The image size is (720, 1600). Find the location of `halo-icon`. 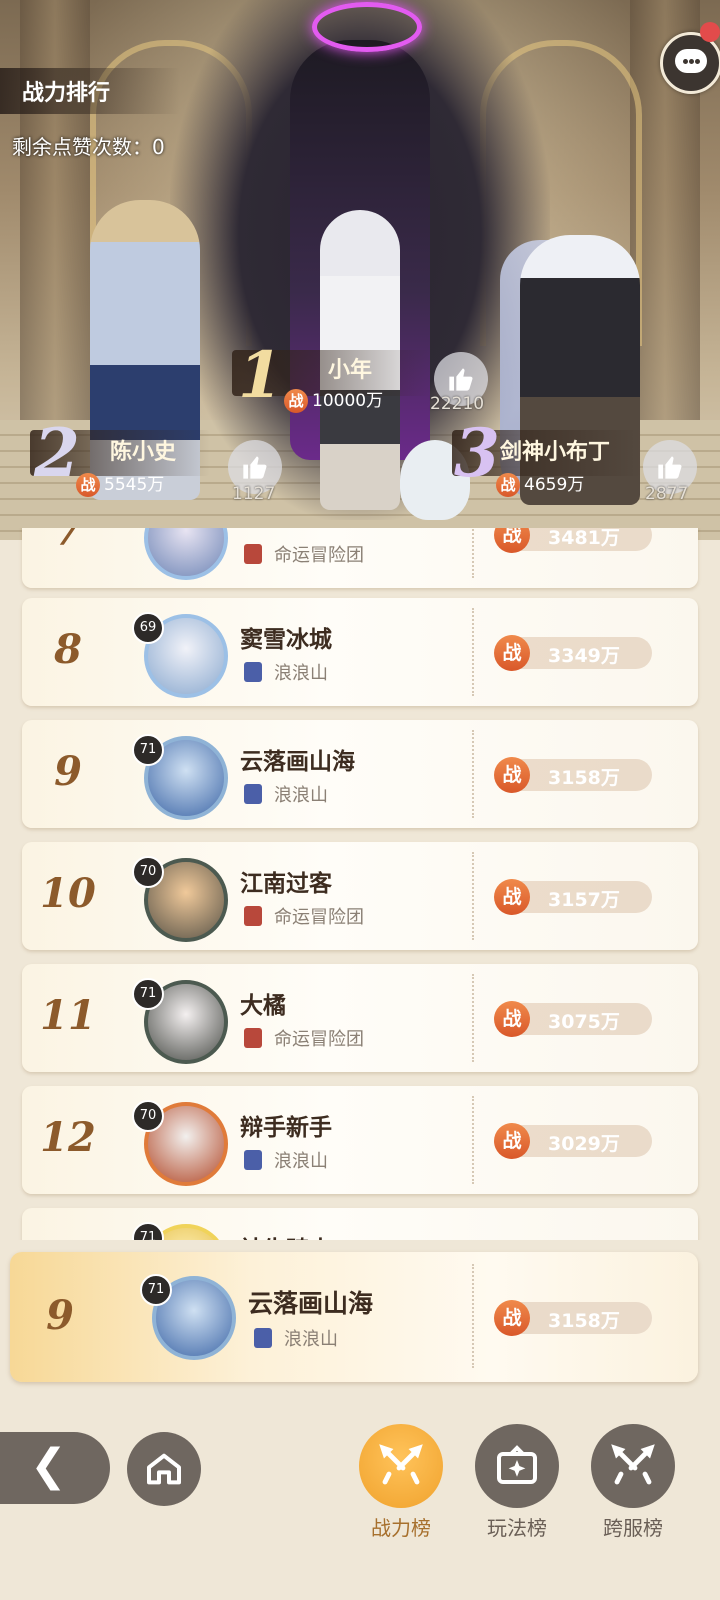

halo-icon is located at coordinates (367, 27).